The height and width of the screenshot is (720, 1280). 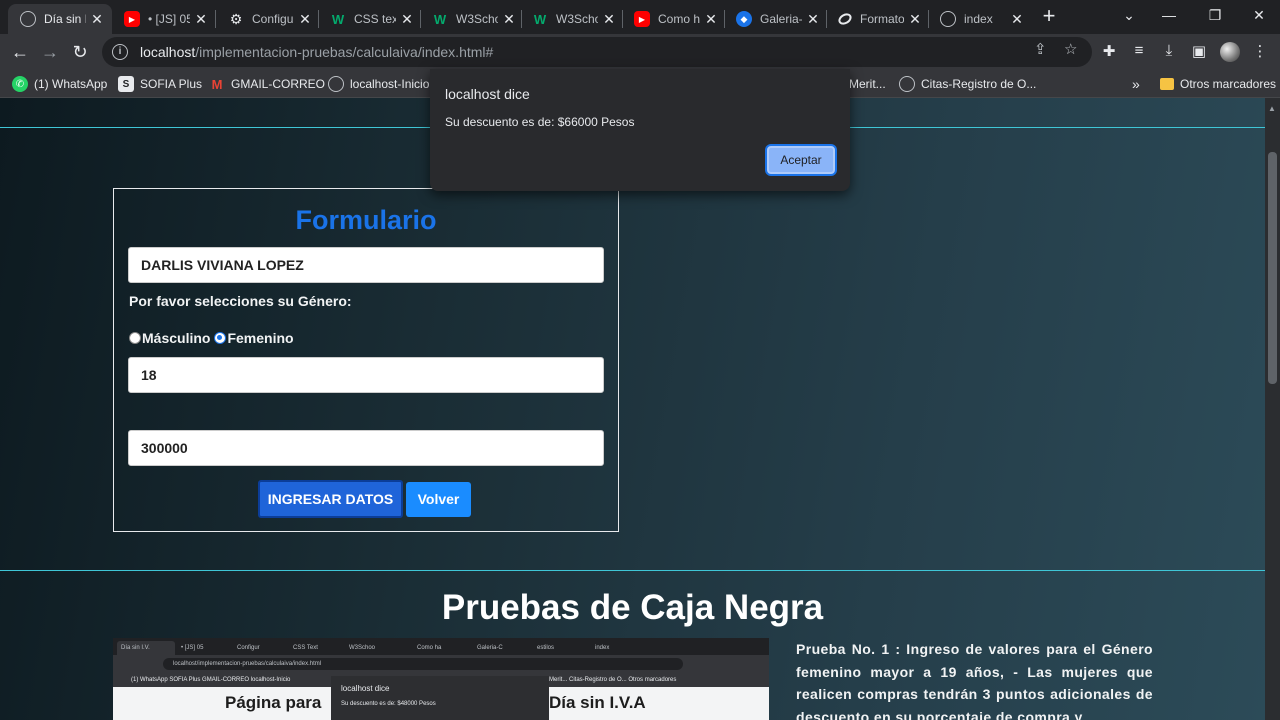 What do you see at coordinates (362, 648) in the screenshot?
I see `thumb-tab: W3Schoo` at bounding box center [362, 648].